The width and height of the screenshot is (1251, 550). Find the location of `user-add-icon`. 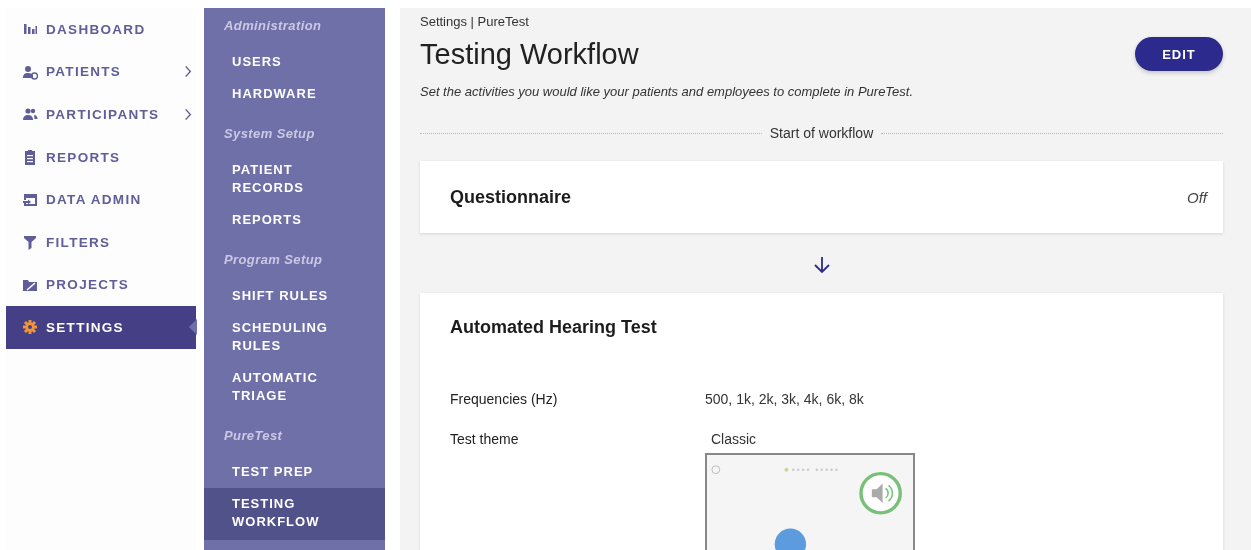

user-add-icon is located at coordinates (30, 71).